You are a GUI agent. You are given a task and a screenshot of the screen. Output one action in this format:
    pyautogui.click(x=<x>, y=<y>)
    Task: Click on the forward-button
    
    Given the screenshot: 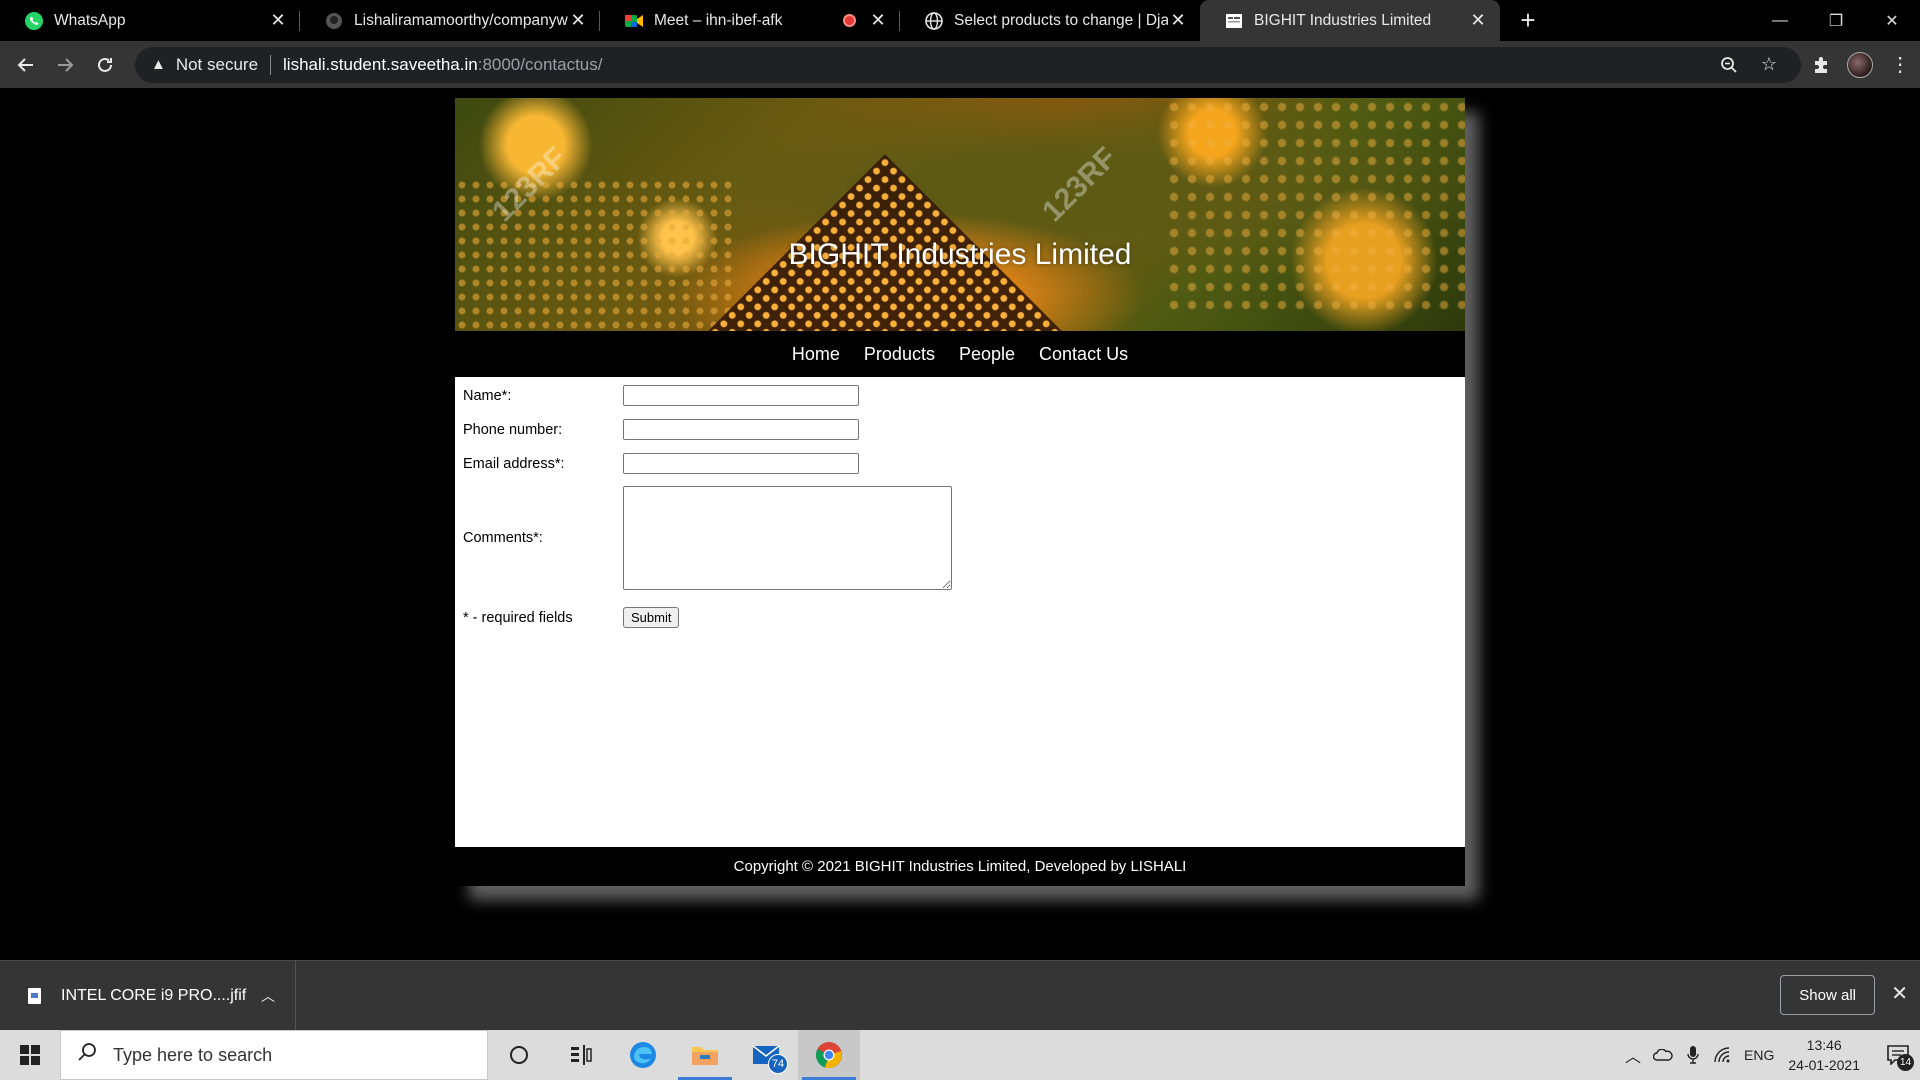 What is the action you would take?
    pyautogui.click(x=66, y=65)
    